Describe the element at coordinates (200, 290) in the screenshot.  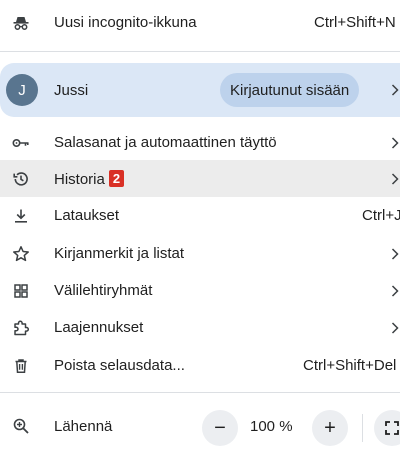
I see `menu-item-tab-groups: Välilehtiryhmät` at that location.